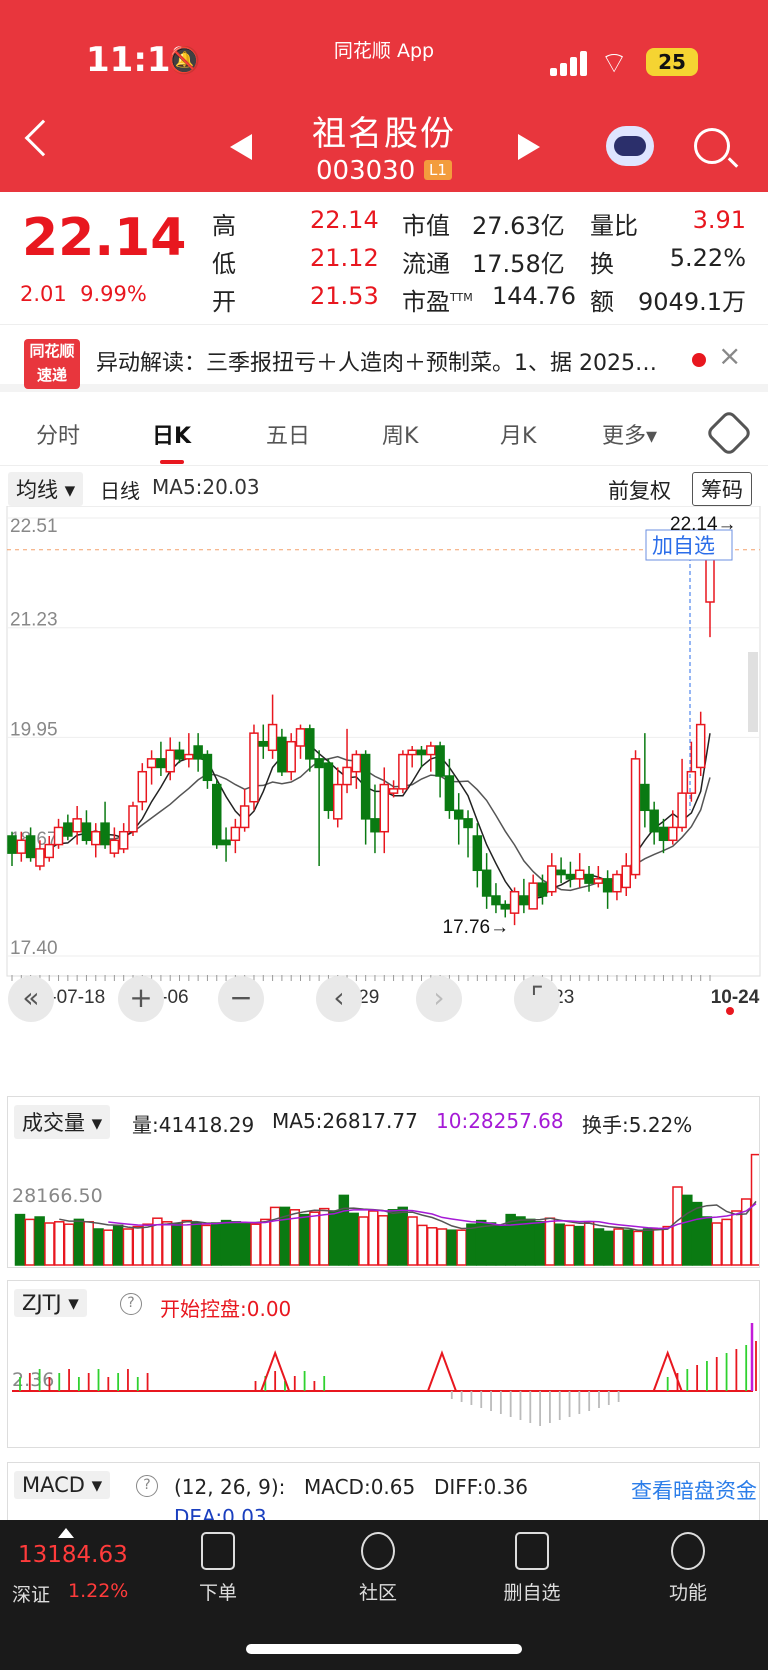 This screenshot has width=768, height=1670. Describe the element at coordinates (339, 999) in the screenshot. I see `prev-icon: ‹` at that location.